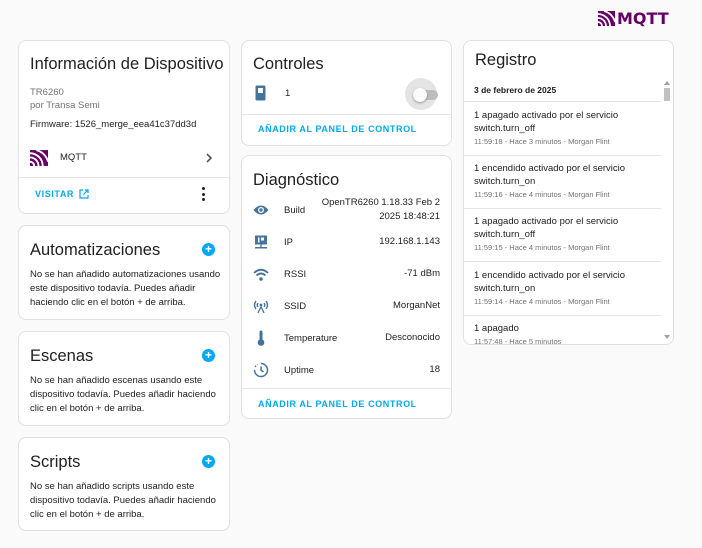 Image resolution: width=702 pixels, height=548 pixels. What do you see at coordinates (203, 194) in the screenshot?
I see `overflow-menu-icon` at bounding box center [203, 194].